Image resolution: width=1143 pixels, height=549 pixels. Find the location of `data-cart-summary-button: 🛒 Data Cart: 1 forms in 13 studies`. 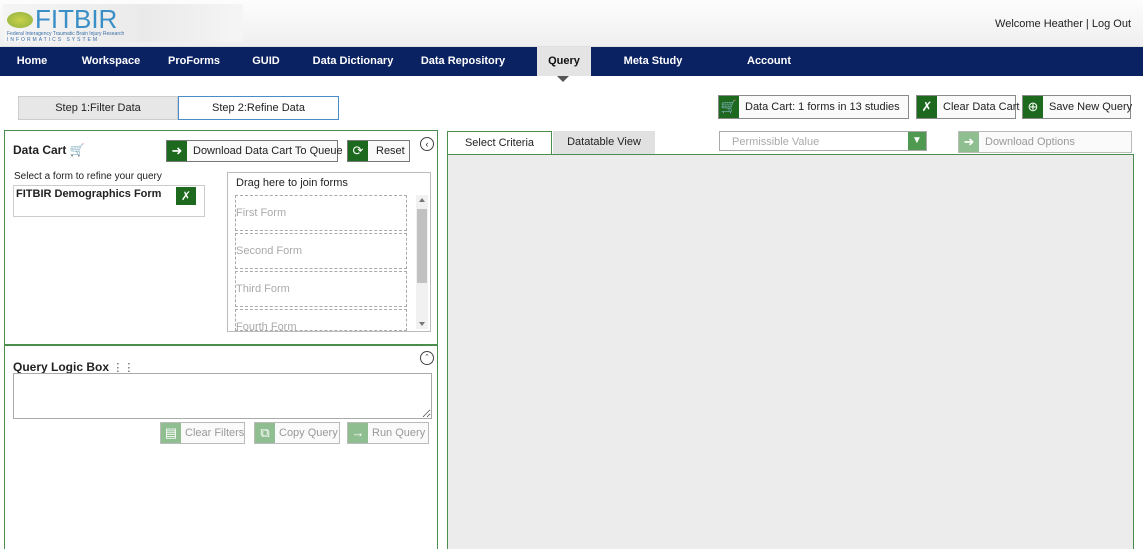

data-cart-summary-button: 🛒 Data Cart: 1 forms in 13 studies is located at coordinates (813, 107).